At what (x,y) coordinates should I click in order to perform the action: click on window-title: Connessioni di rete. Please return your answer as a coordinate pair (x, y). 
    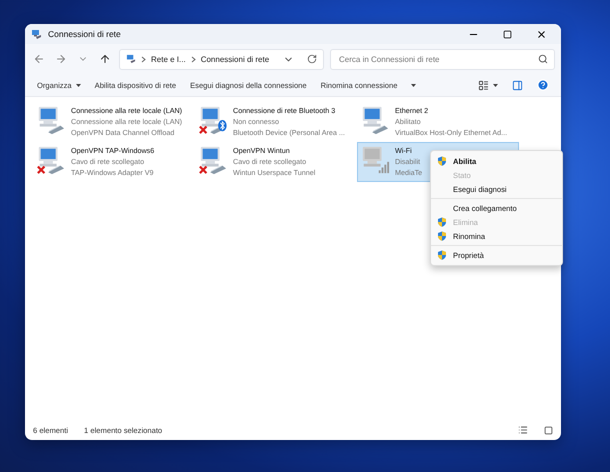
    Looking at the image, I should click on (85, 34).